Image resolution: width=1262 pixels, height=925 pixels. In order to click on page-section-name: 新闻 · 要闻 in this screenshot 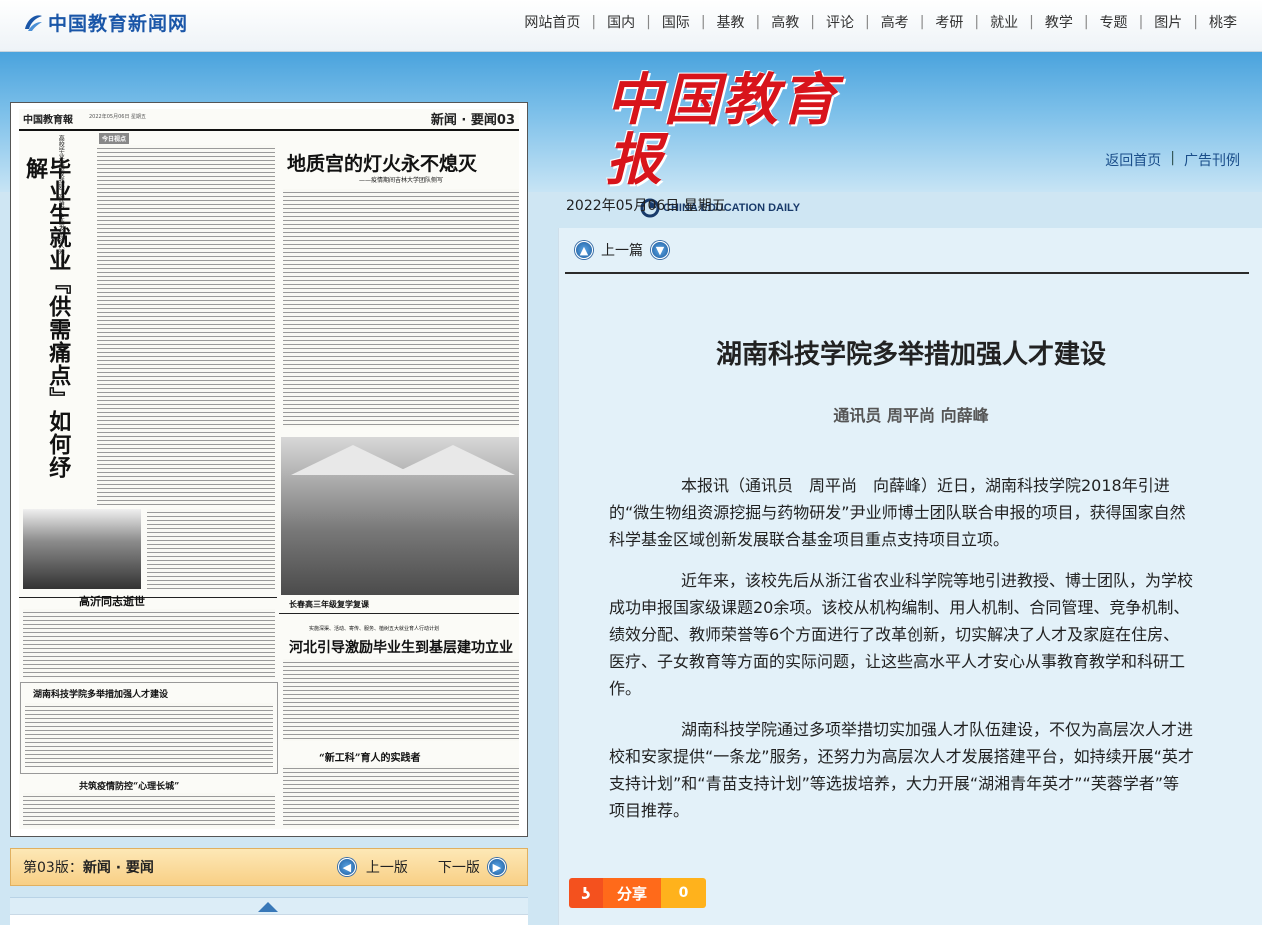, I will do `click(118, 868)`.